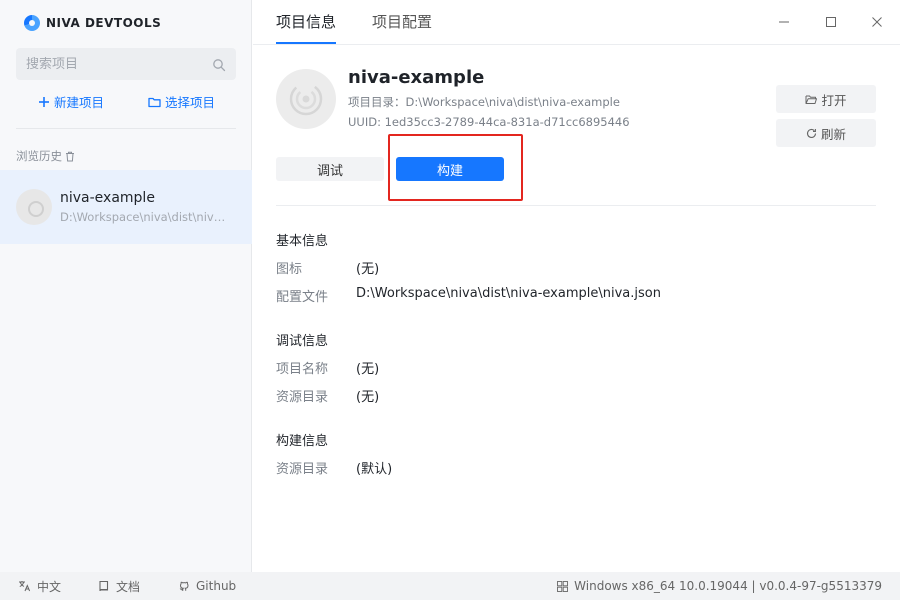  Describe the element at coordinates (834, 100) in the screenshot. I see `open-button-label: 打开` at that location.